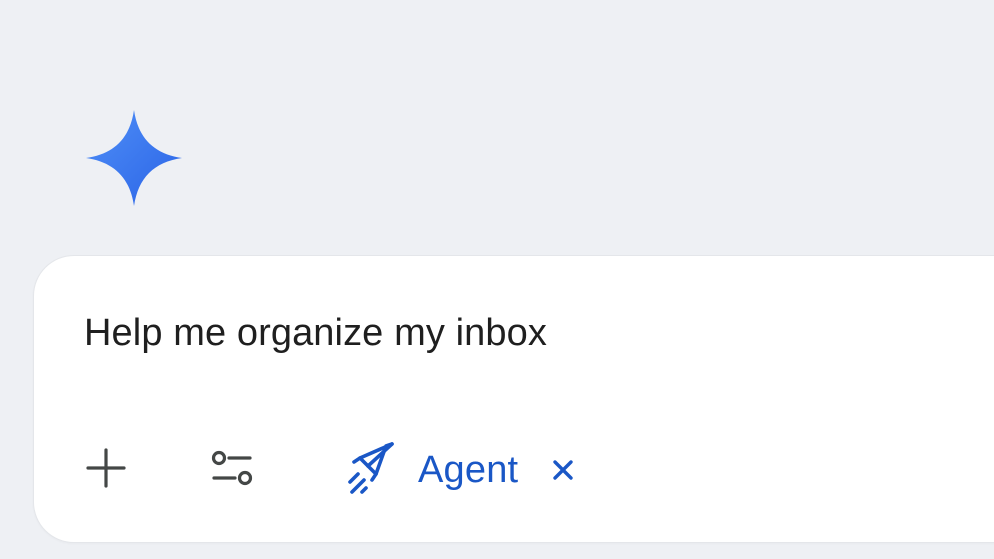  I want to click on sliders-icon, so click(232, 470).